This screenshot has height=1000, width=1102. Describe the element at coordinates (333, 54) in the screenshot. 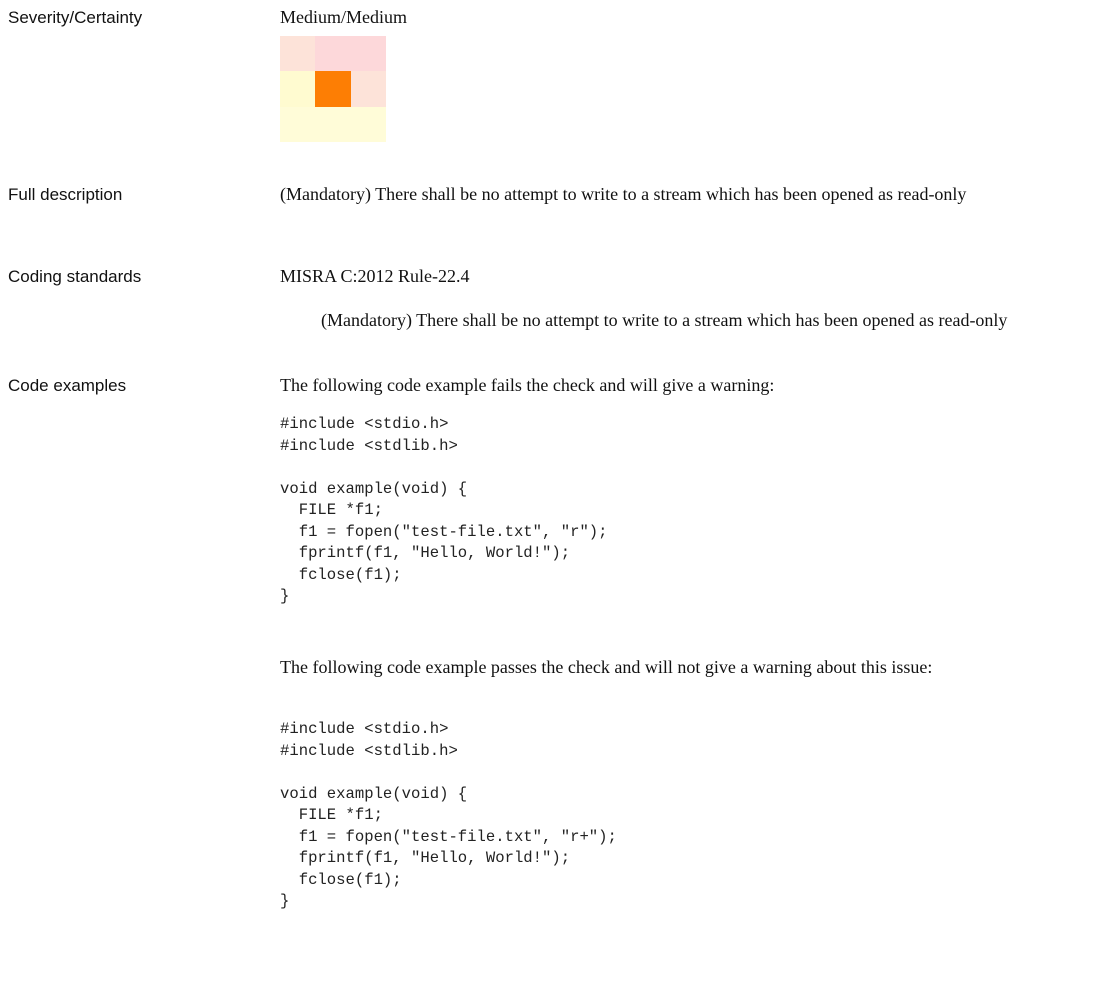

I see `matrix-cell-r1c2` at that location.